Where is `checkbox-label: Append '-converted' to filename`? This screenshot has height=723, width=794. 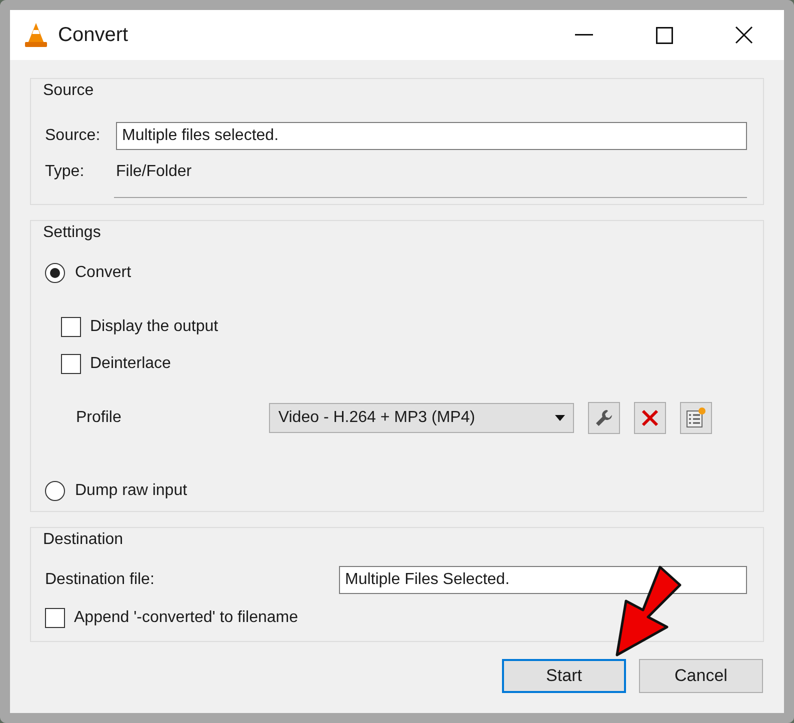
checkbox-label: Append '-converted' to filename is located at coordinates (186, 618).